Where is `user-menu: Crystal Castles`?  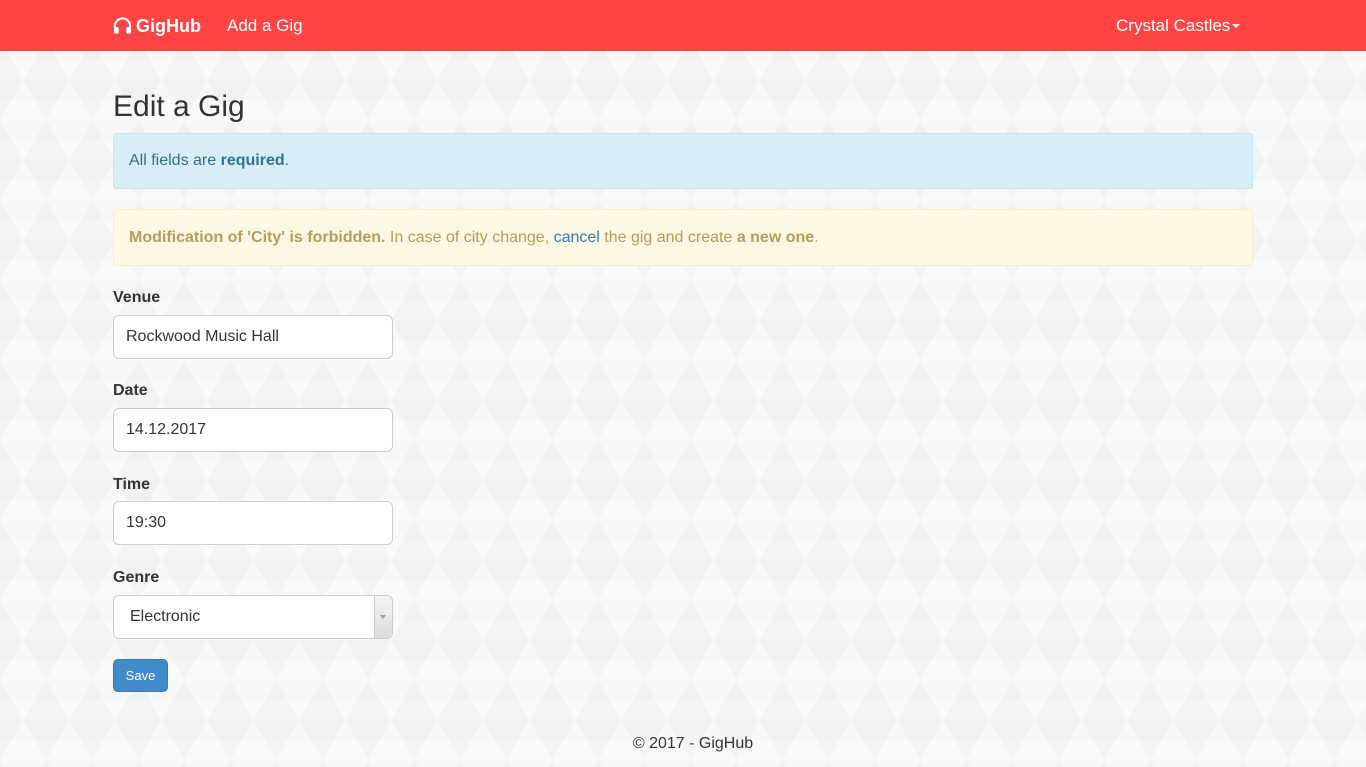 user-menu: Crystal Castles is located at coordinates (1178, 26).